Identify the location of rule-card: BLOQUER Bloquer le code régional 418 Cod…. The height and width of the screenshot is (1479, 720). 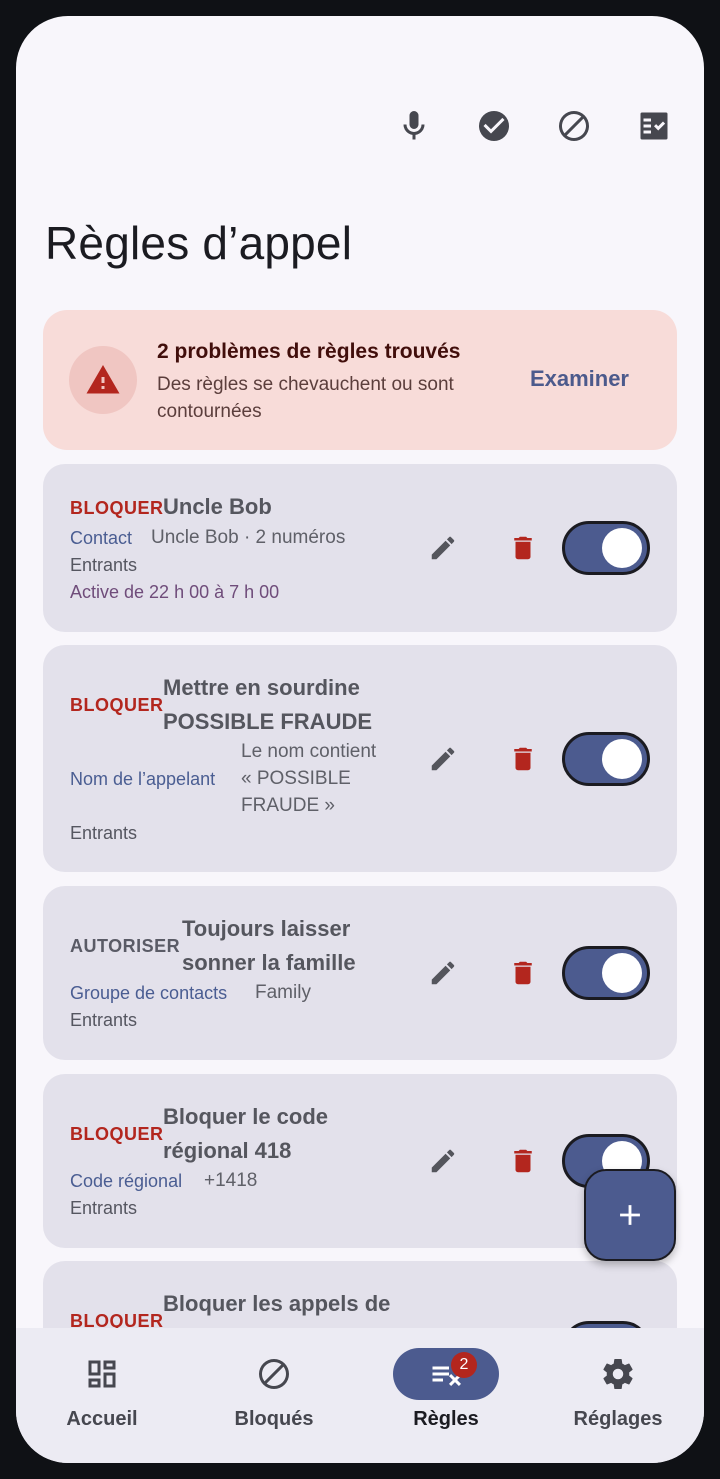
(360, 1161).